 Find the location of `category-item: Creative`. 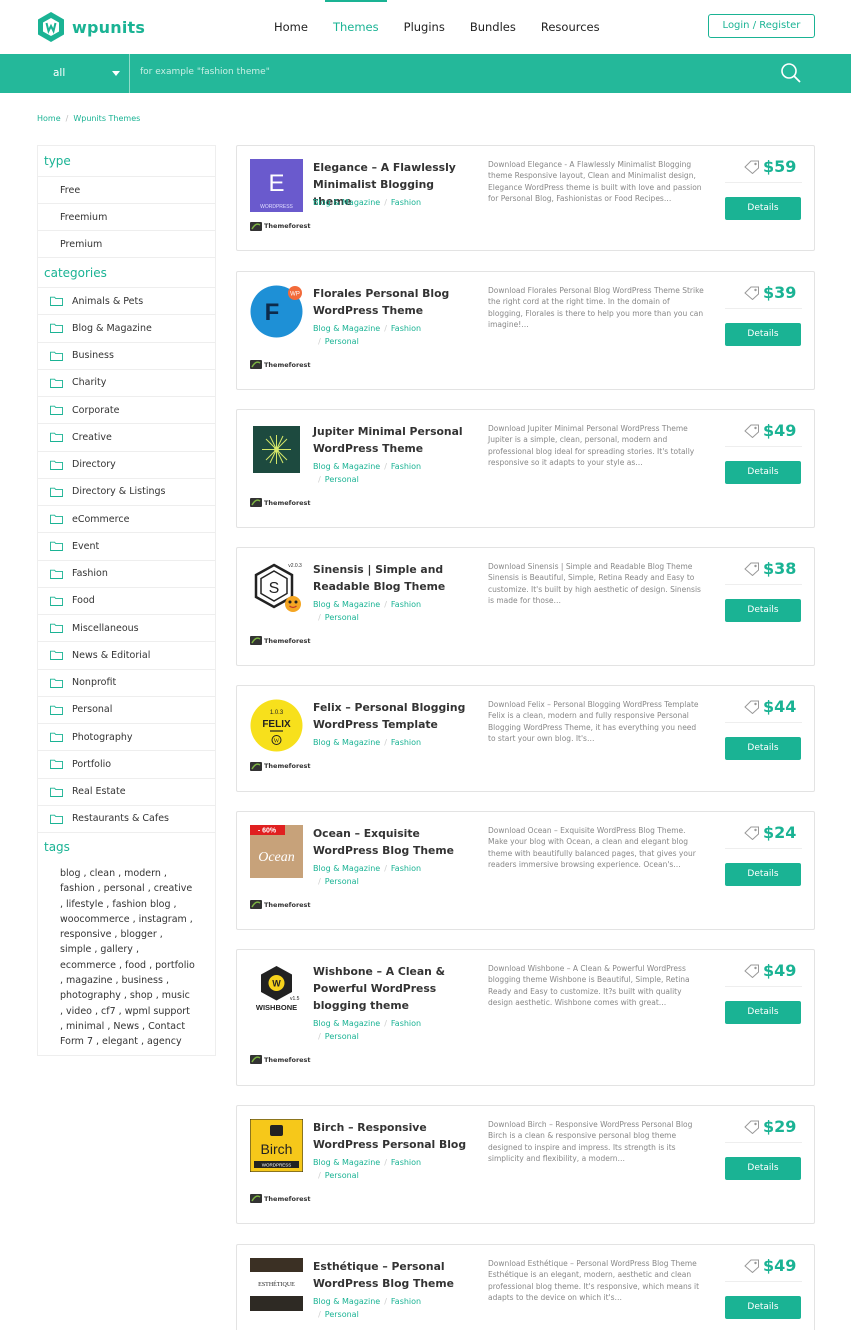

category-item: Creative is located at coordinates (126, 436).